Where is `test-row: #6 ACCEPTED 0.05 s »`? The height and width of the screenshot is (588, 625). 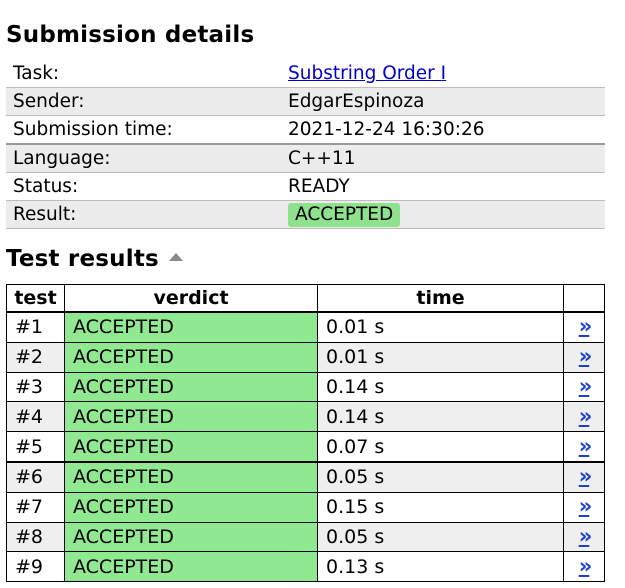 test-row: #6 ACCEPTED 0.05 s » is located at coordinates (305, 476).